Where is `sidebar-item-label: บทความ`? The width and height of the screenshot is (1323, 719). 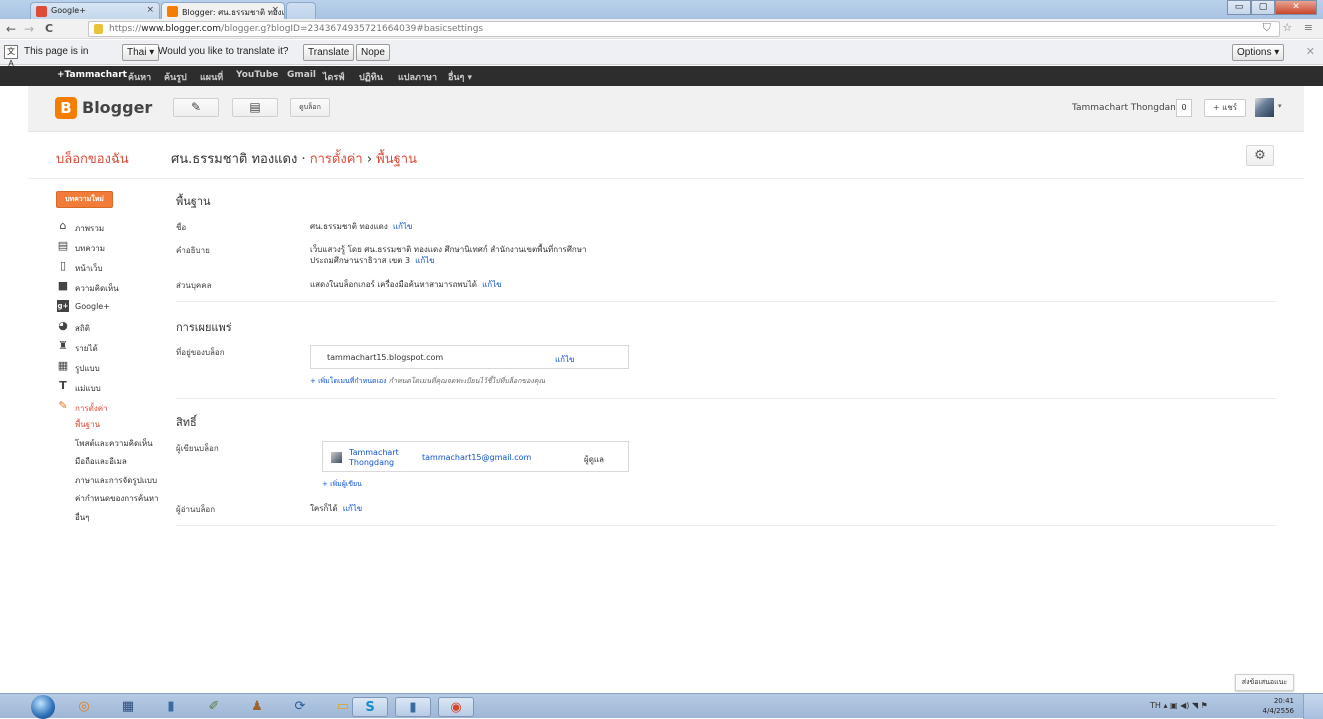 sidebar-item-label: บทความ is located at coordinates (90, 248).